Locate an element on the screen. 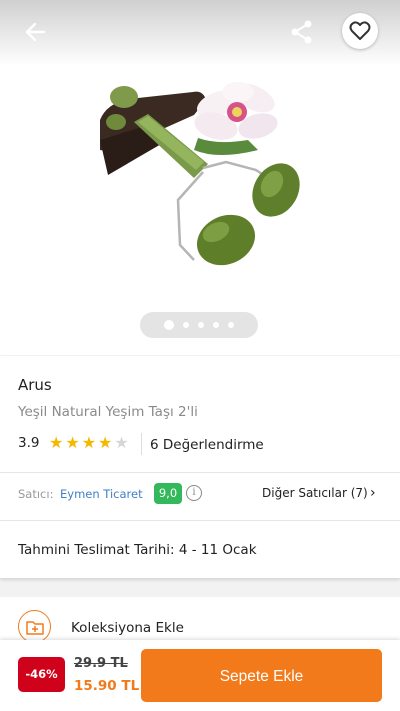  arrow-left-icon is located at coordinates (36, 32).